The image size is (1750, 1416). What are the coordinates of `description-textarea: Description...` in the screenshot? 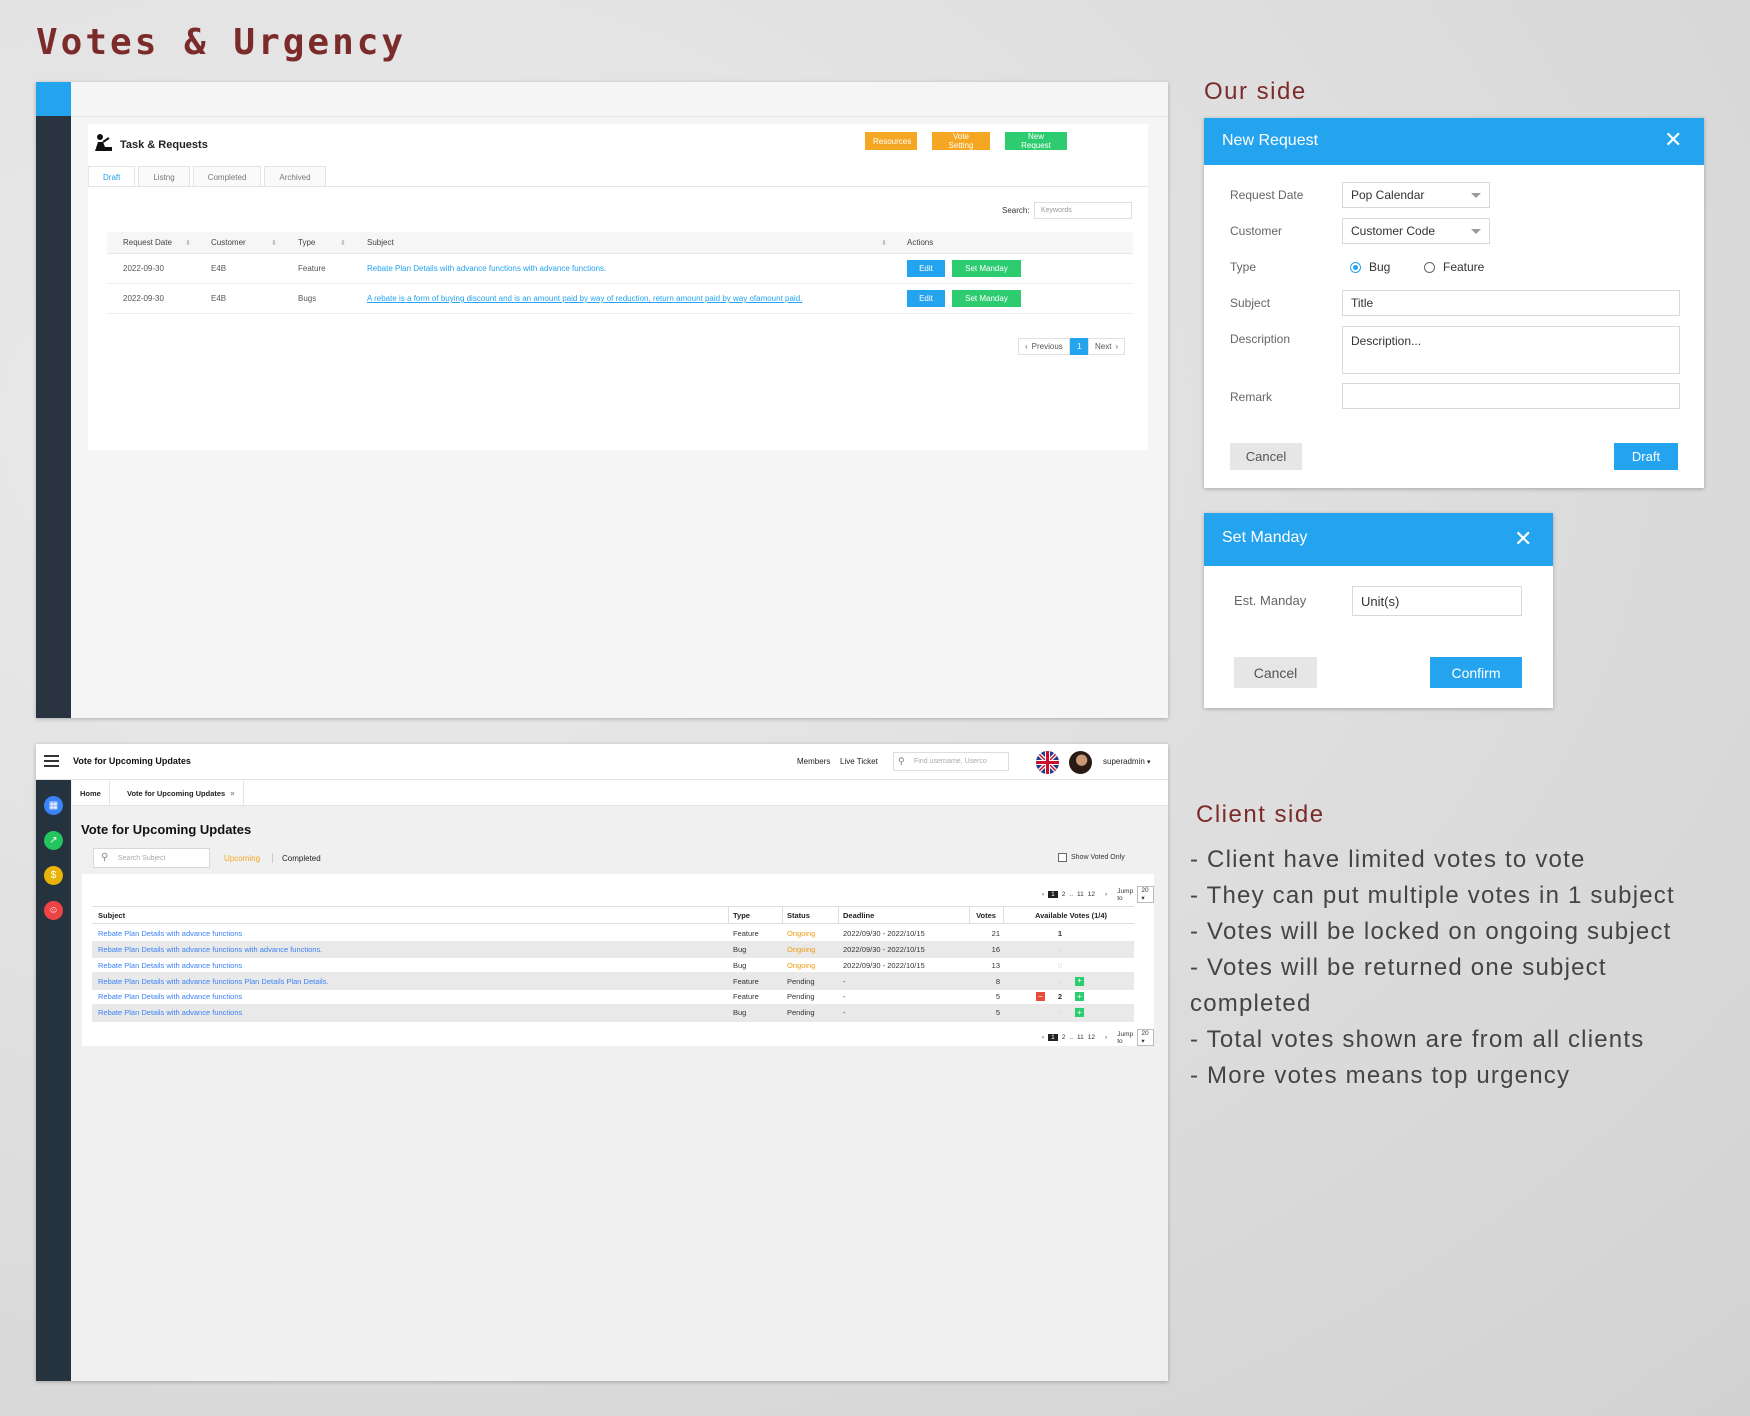 It's located at (1511, 350).